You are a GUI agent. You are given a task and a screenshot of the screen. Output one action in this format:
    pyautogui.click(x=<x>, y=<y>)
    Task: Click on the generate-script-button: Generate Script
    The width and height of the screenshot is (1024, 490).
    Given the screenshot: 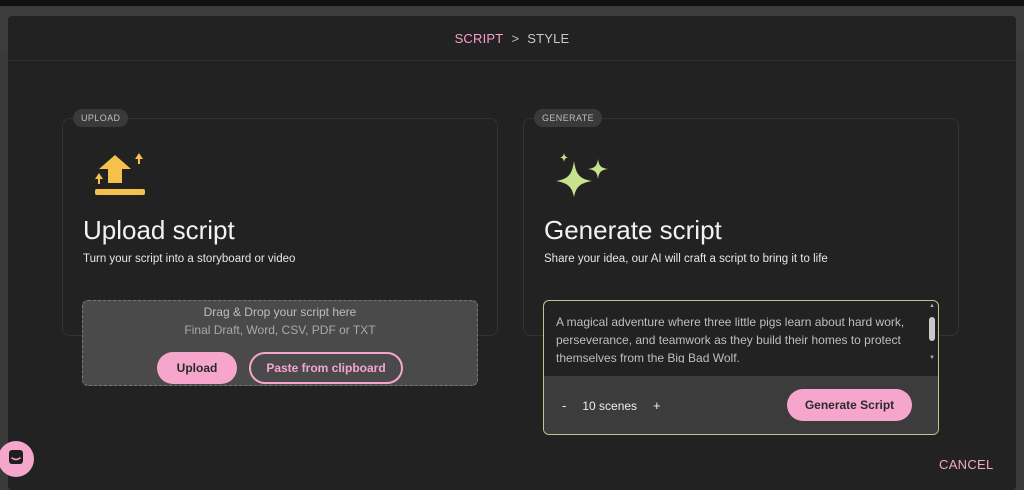 What is the action you would take?
    pyautogui.click(x=849, y=405)
    